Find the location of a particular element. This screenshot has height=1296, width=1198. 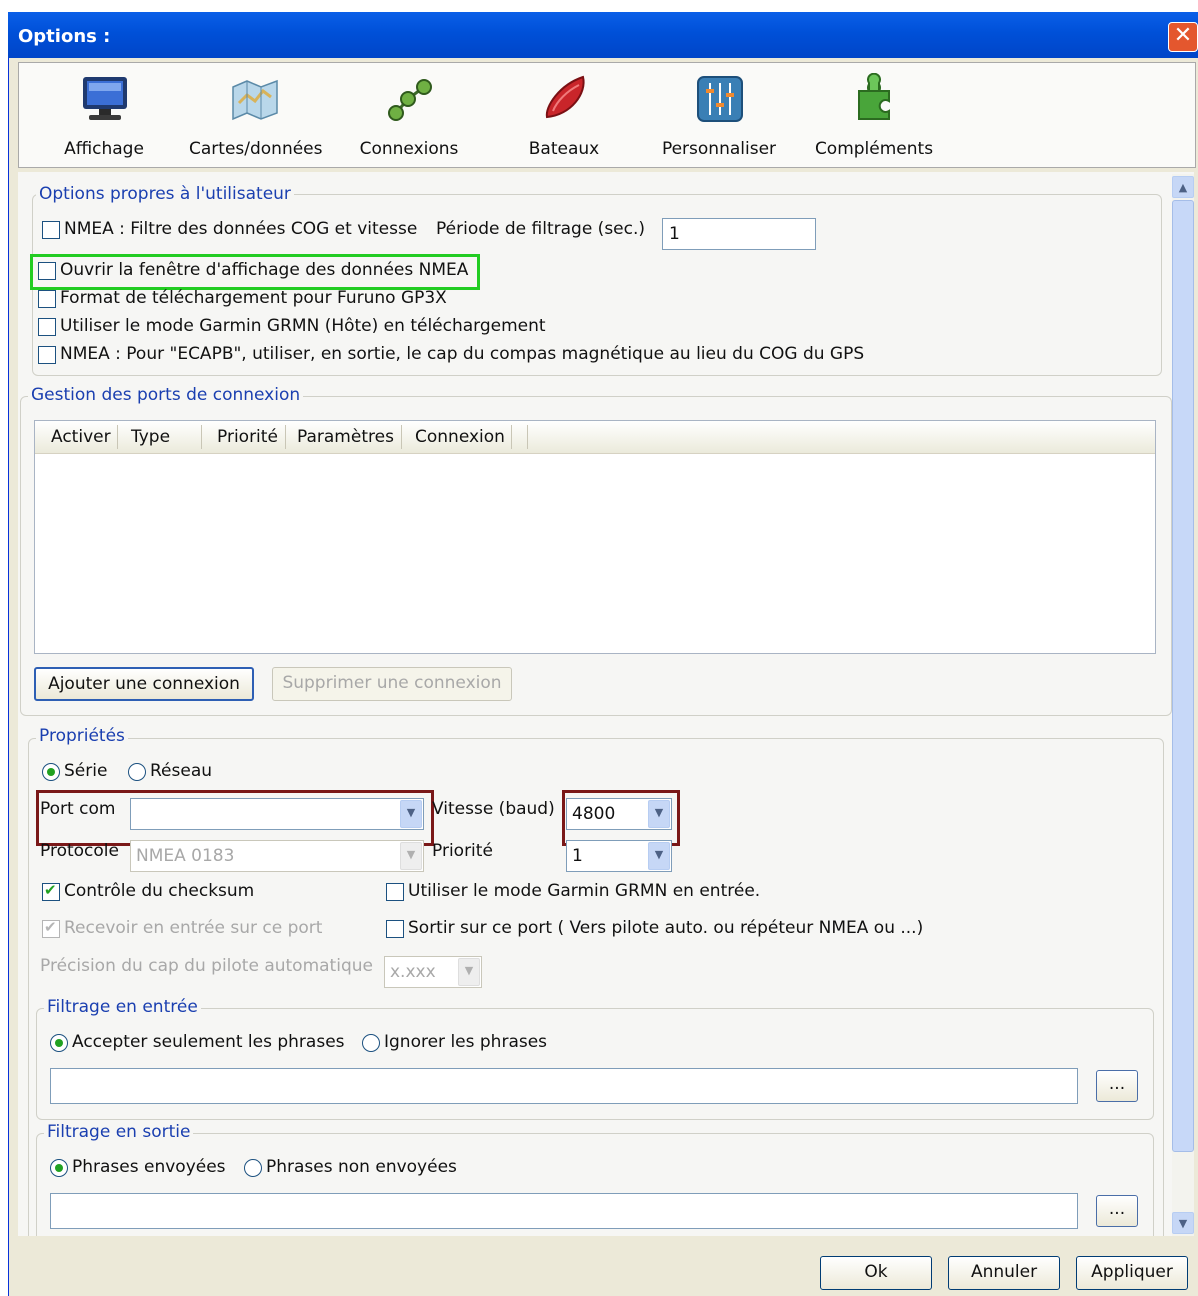

ignore-phrases-label: Ignorer les phrases is located at coordinates (466, 1042).